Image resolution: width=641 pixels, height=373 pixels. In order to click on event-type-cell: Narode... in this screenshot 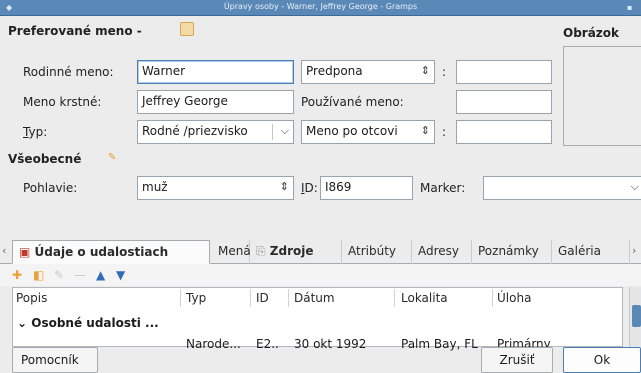, I will do `click(213, 344)`.